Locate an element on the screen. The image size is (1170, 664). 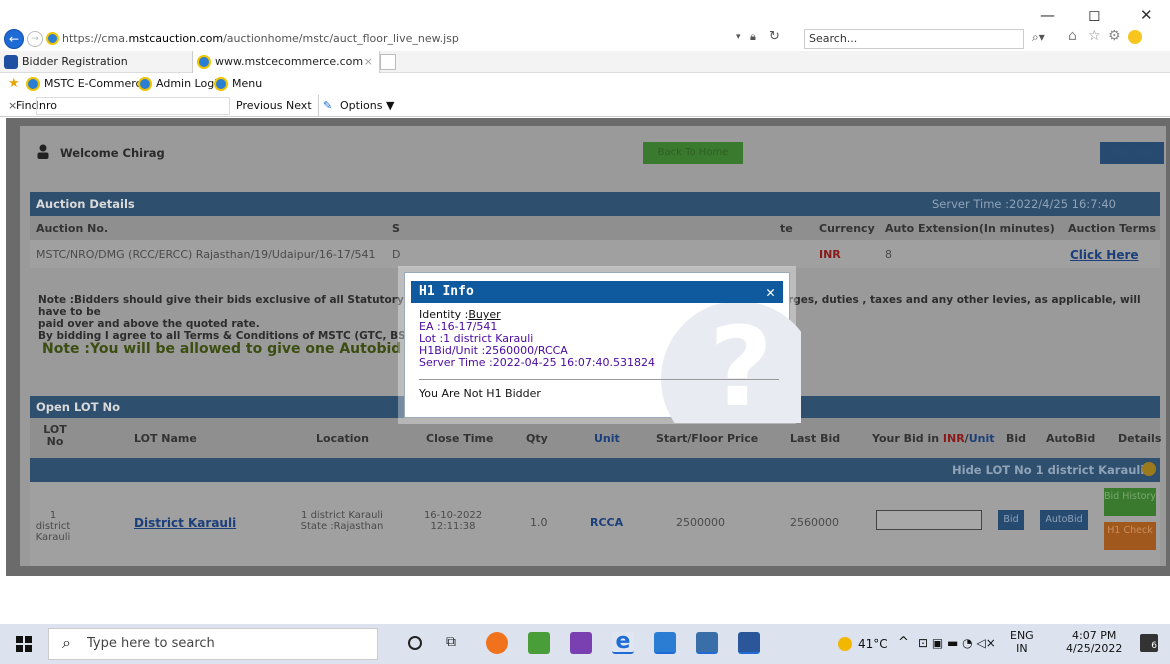
dialog-divider is located at coordinates (599, 379).